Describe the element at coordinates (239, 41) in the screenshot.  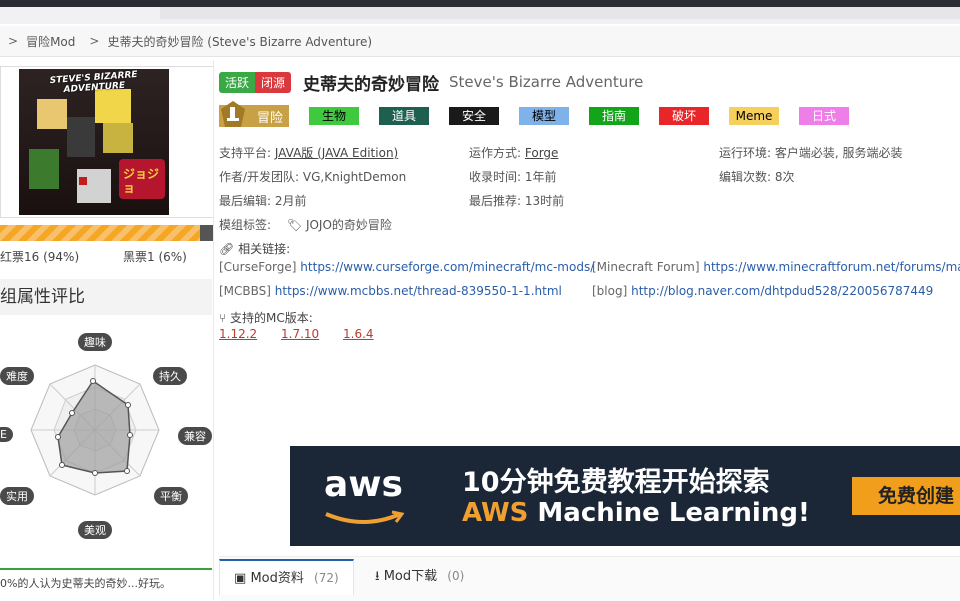
I see `breadcrumb-item-current: 史蒂夫的奇妙冒险 (Steve's Bizarre Adventure)` at that location.